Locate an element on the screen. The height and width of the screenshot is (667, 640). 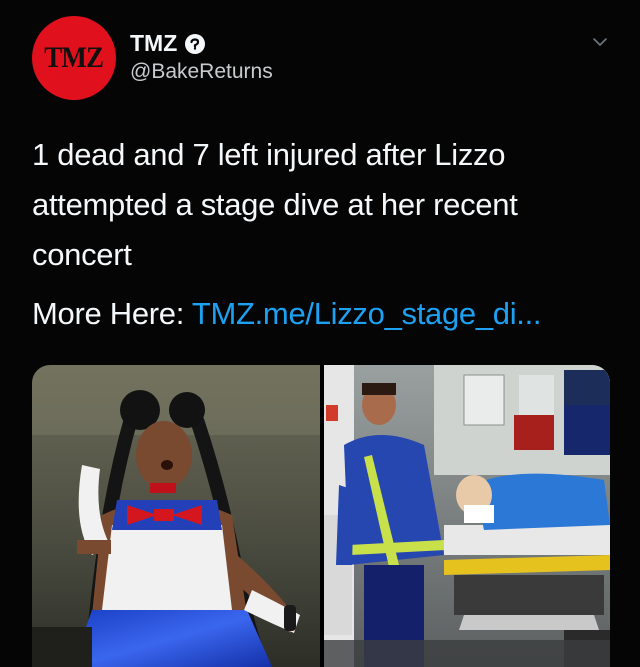
name-row: TMZ is located at coordinates (168, 43).